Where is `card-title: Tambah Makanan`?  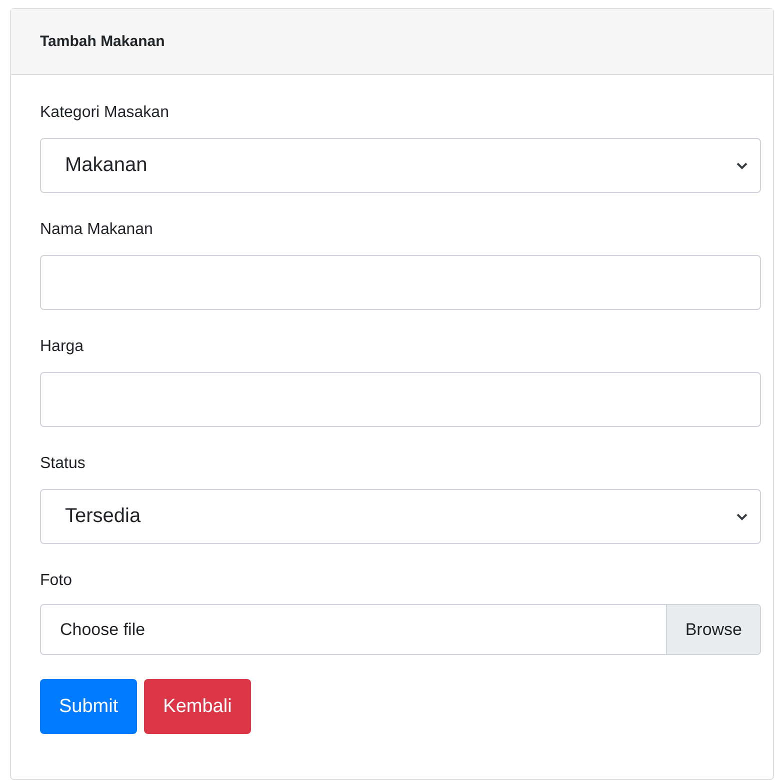 card-title: Tambah Makanan is located at coordinates (102, 41).